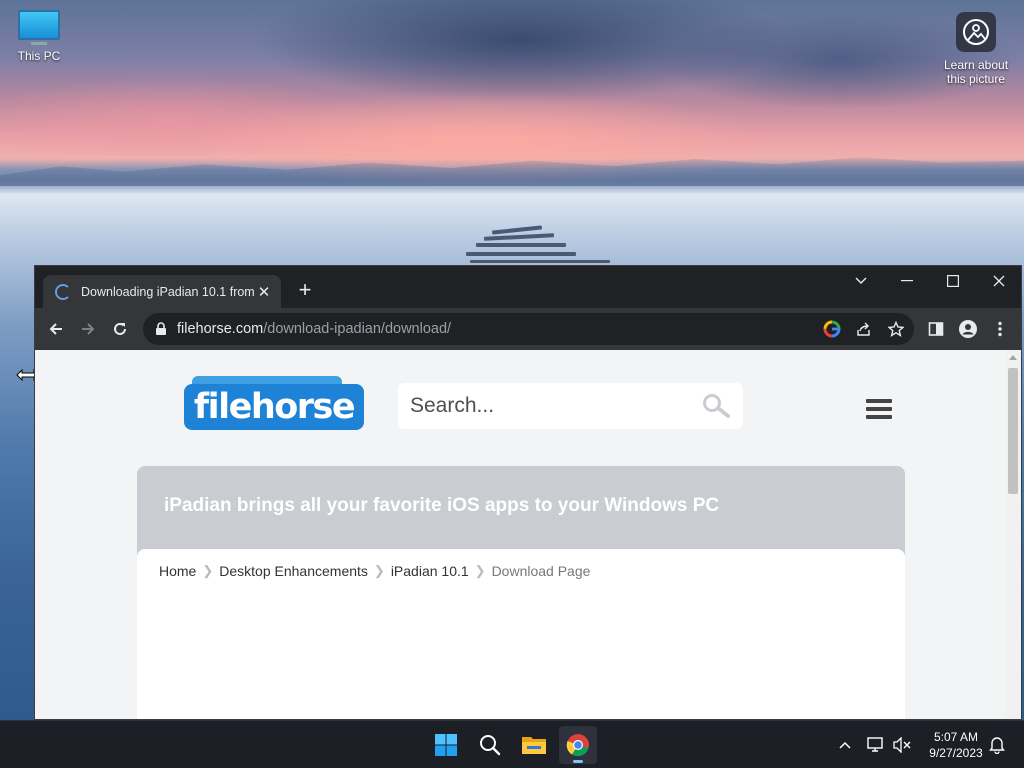 This screenshot has height=768, width=1024. I want to click on reload-button, so click(120, 329).